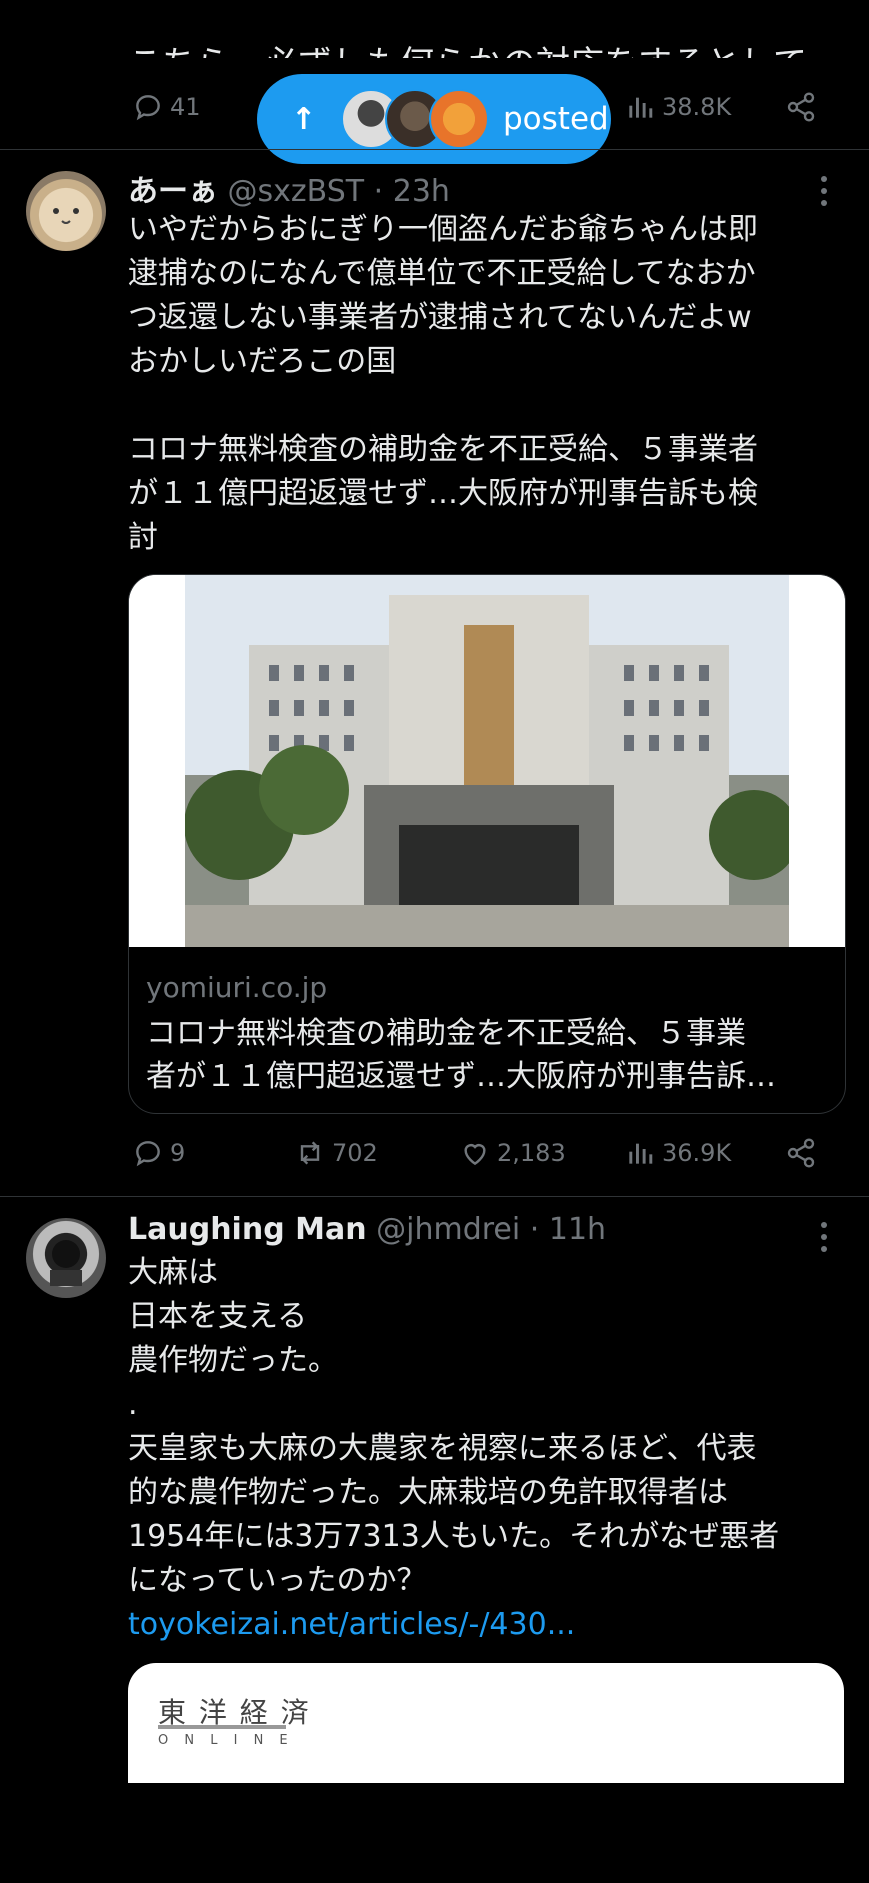  Describe the element at coordinates (218, 1316) in the screenshot. I see `tweet-text-line: 日本を支える` at that location.